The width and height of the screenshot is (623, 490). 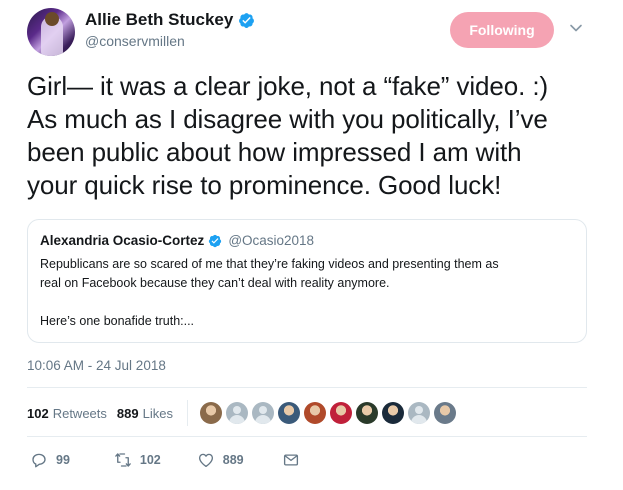 I want to click on author-avatar, so click(x=51, y=32).